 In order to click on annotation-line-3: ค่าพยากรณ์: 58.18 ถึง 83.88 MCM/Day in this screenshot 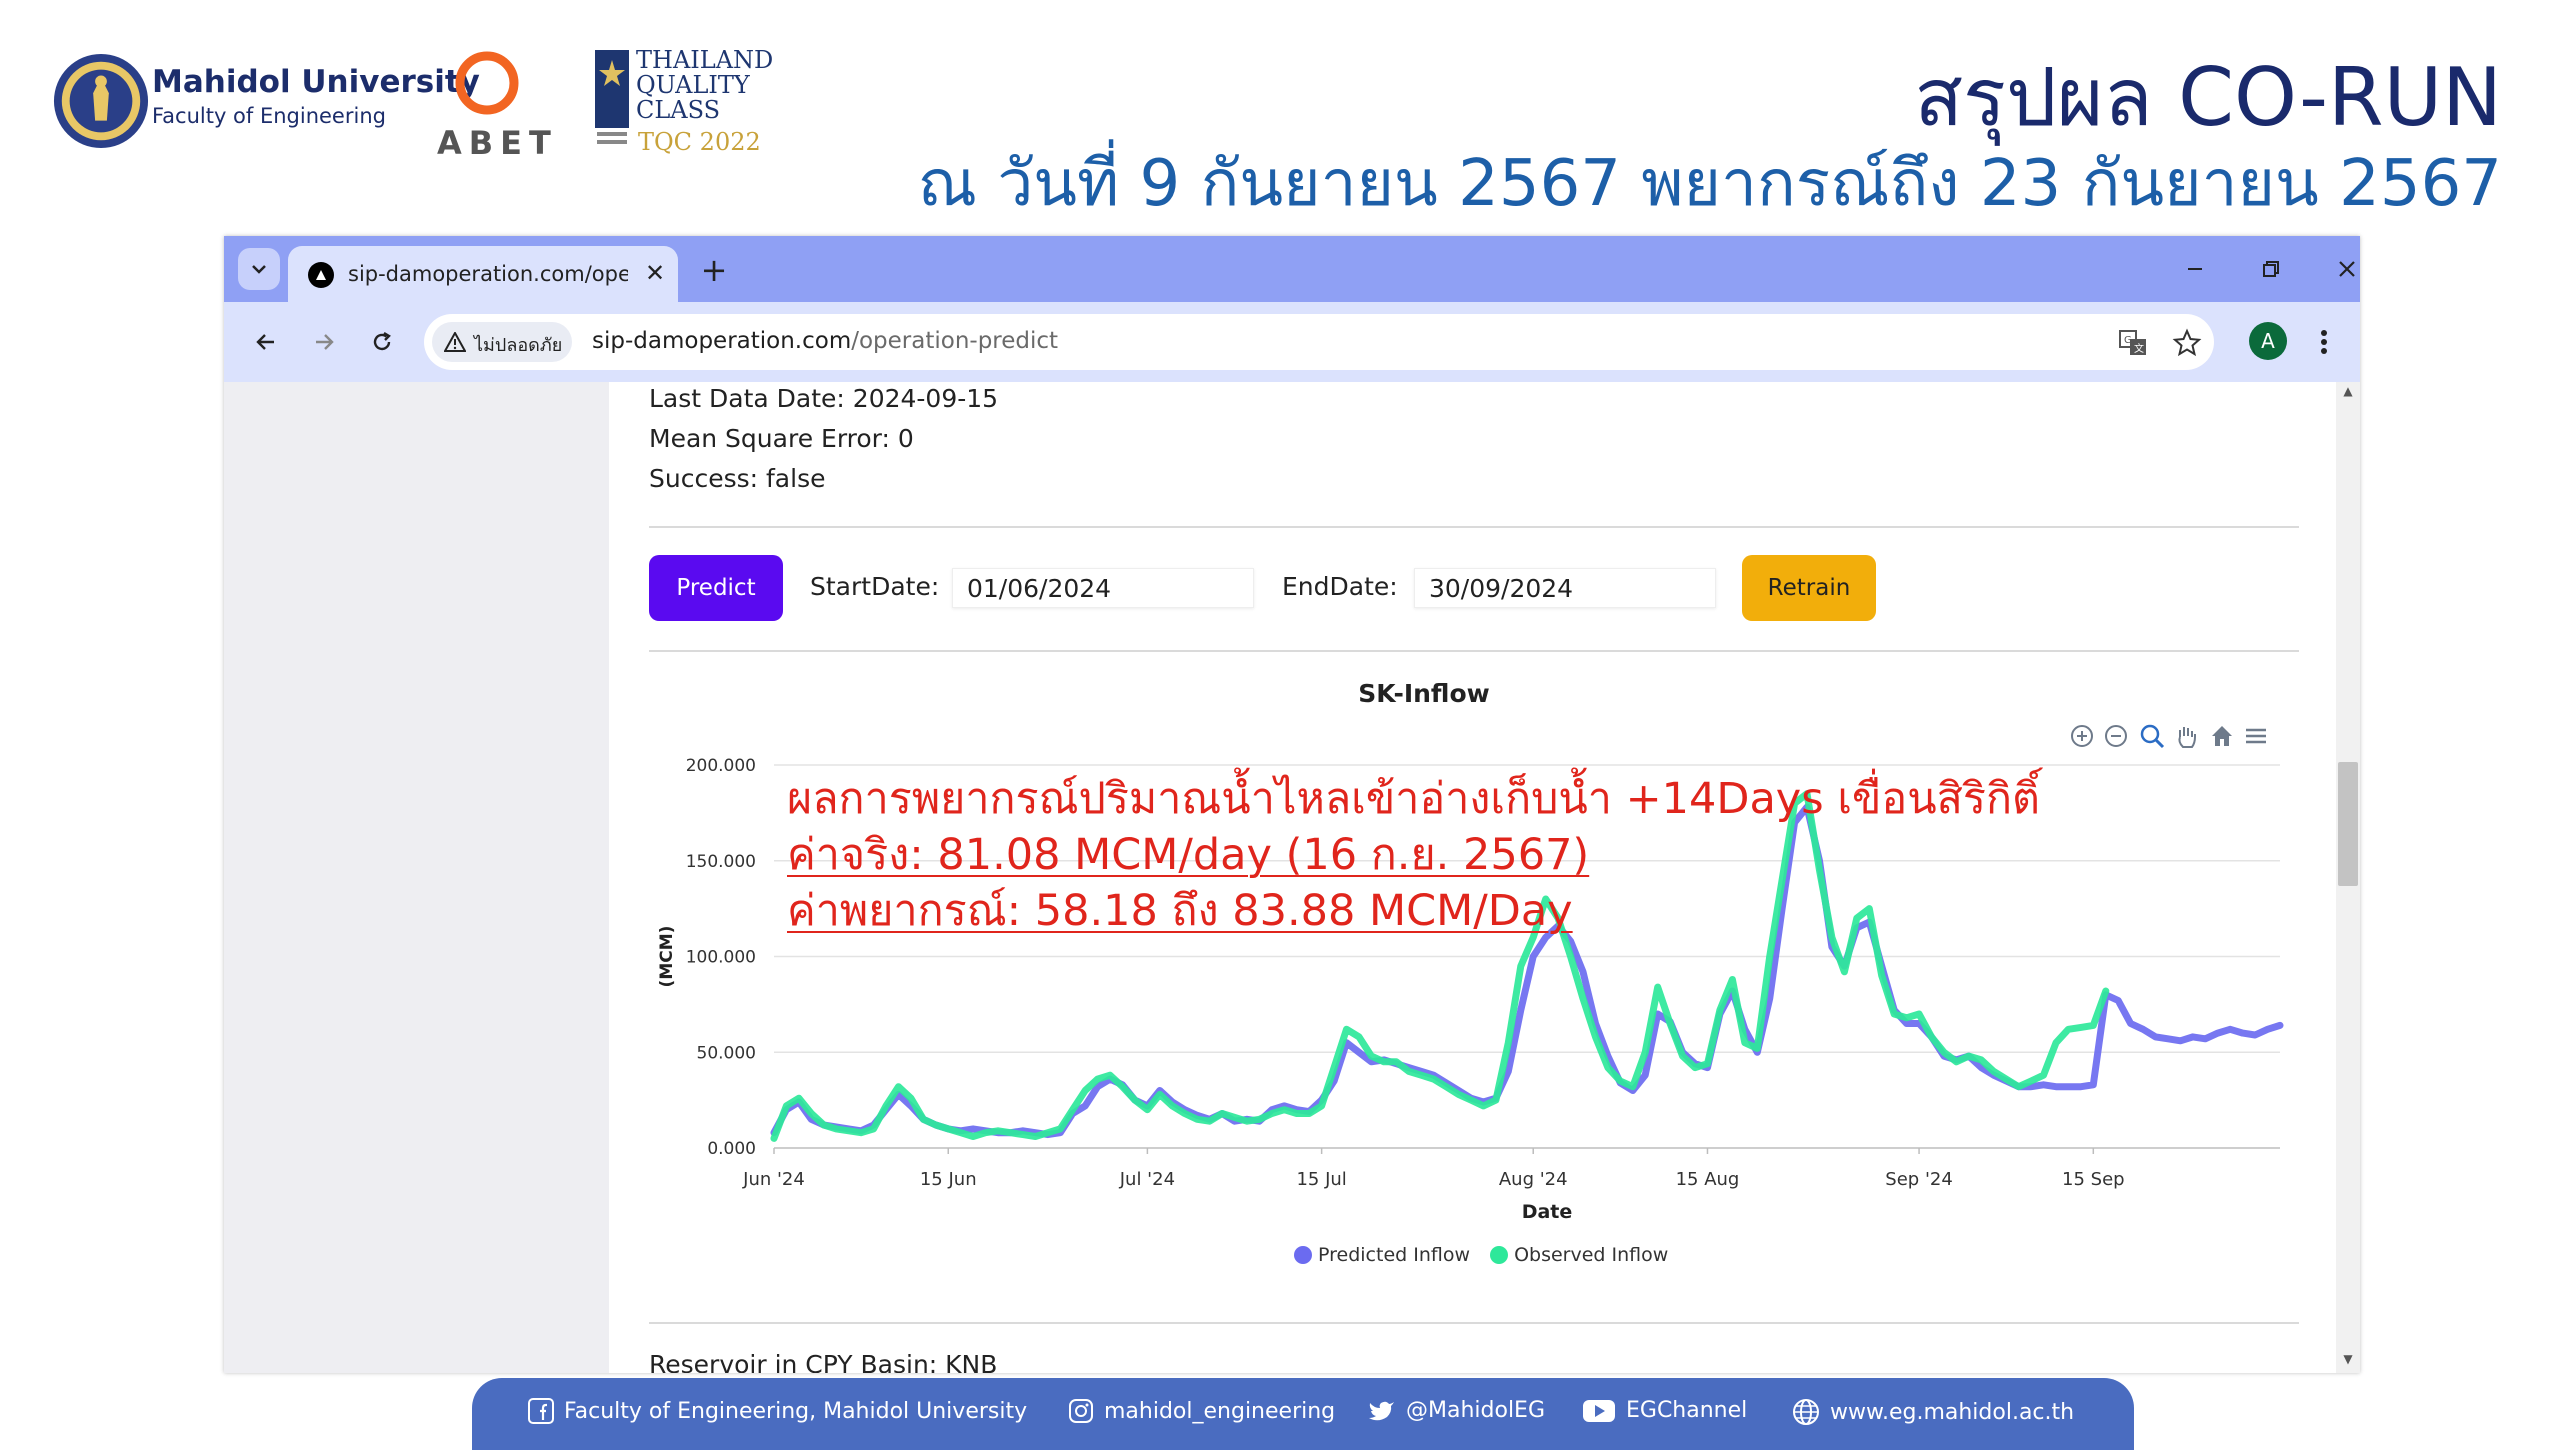, I will do `click(1180, 911)`.